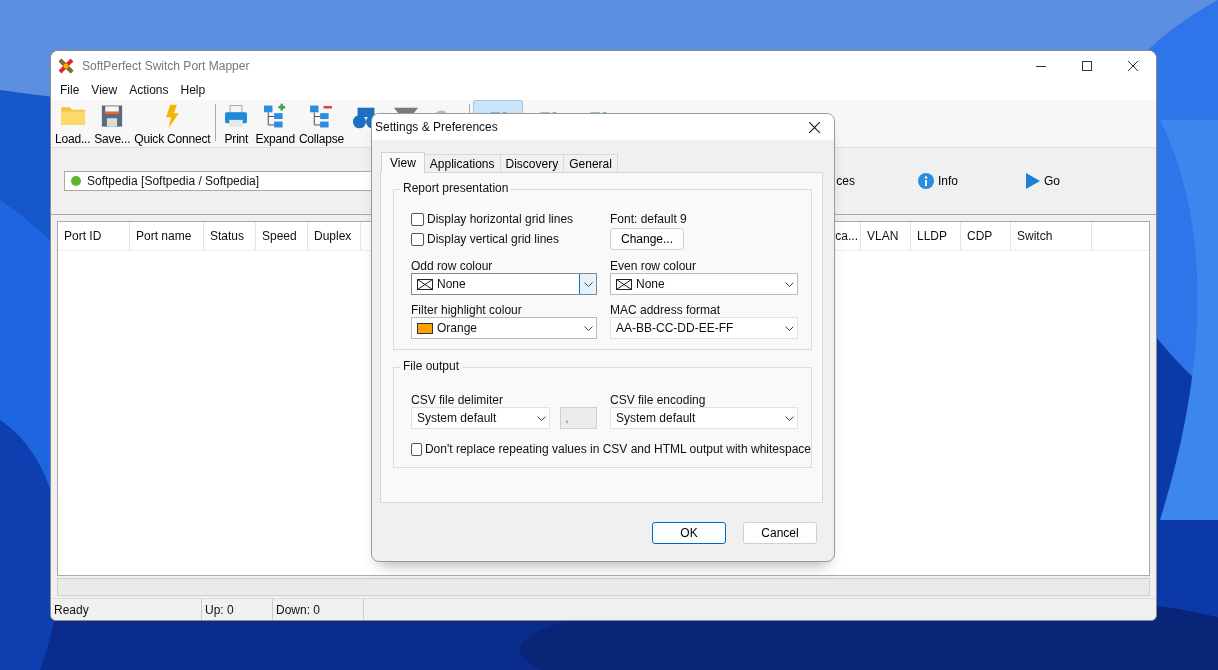 This screenshot has height=670, width=1218. Describe the element at coordinates (452, 265) in the screenshot. I see `field-label: Odd row colour` at that location.